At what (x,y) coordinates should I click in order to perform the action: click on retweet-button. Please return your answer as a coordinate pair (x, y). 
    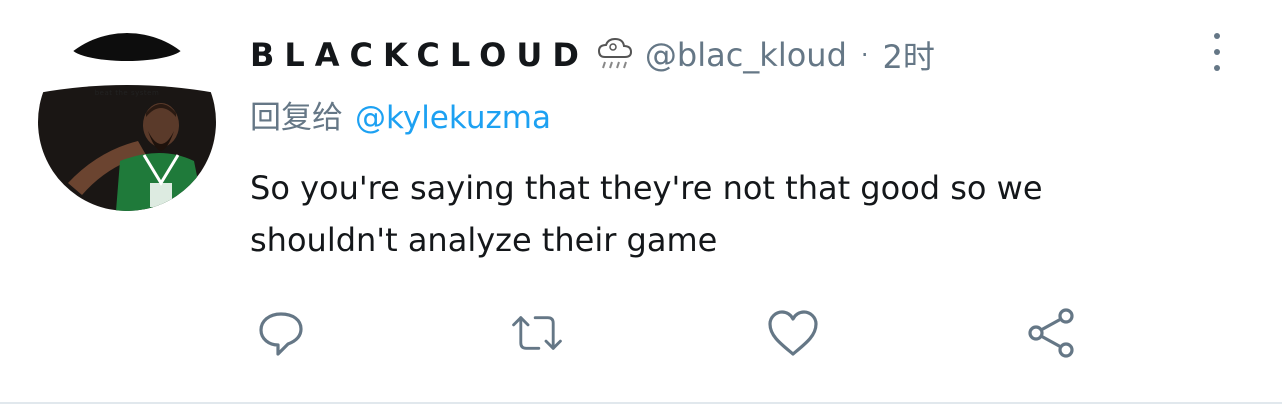
    Looking at the image, I should click on (537, 333).